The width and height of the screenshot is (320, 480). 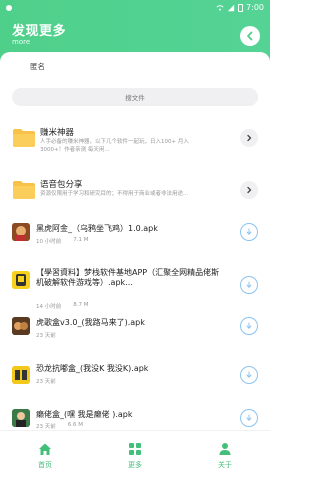 I want to click on status-time: 7:00, so click(x=255, y=7).